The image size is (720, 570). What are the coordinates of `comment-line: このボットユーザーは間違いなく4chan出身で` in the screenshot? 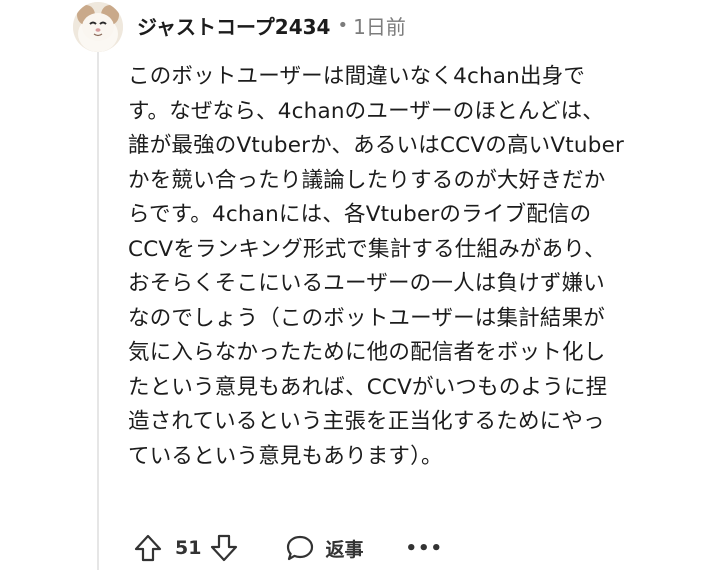 It's located at (357, 76).